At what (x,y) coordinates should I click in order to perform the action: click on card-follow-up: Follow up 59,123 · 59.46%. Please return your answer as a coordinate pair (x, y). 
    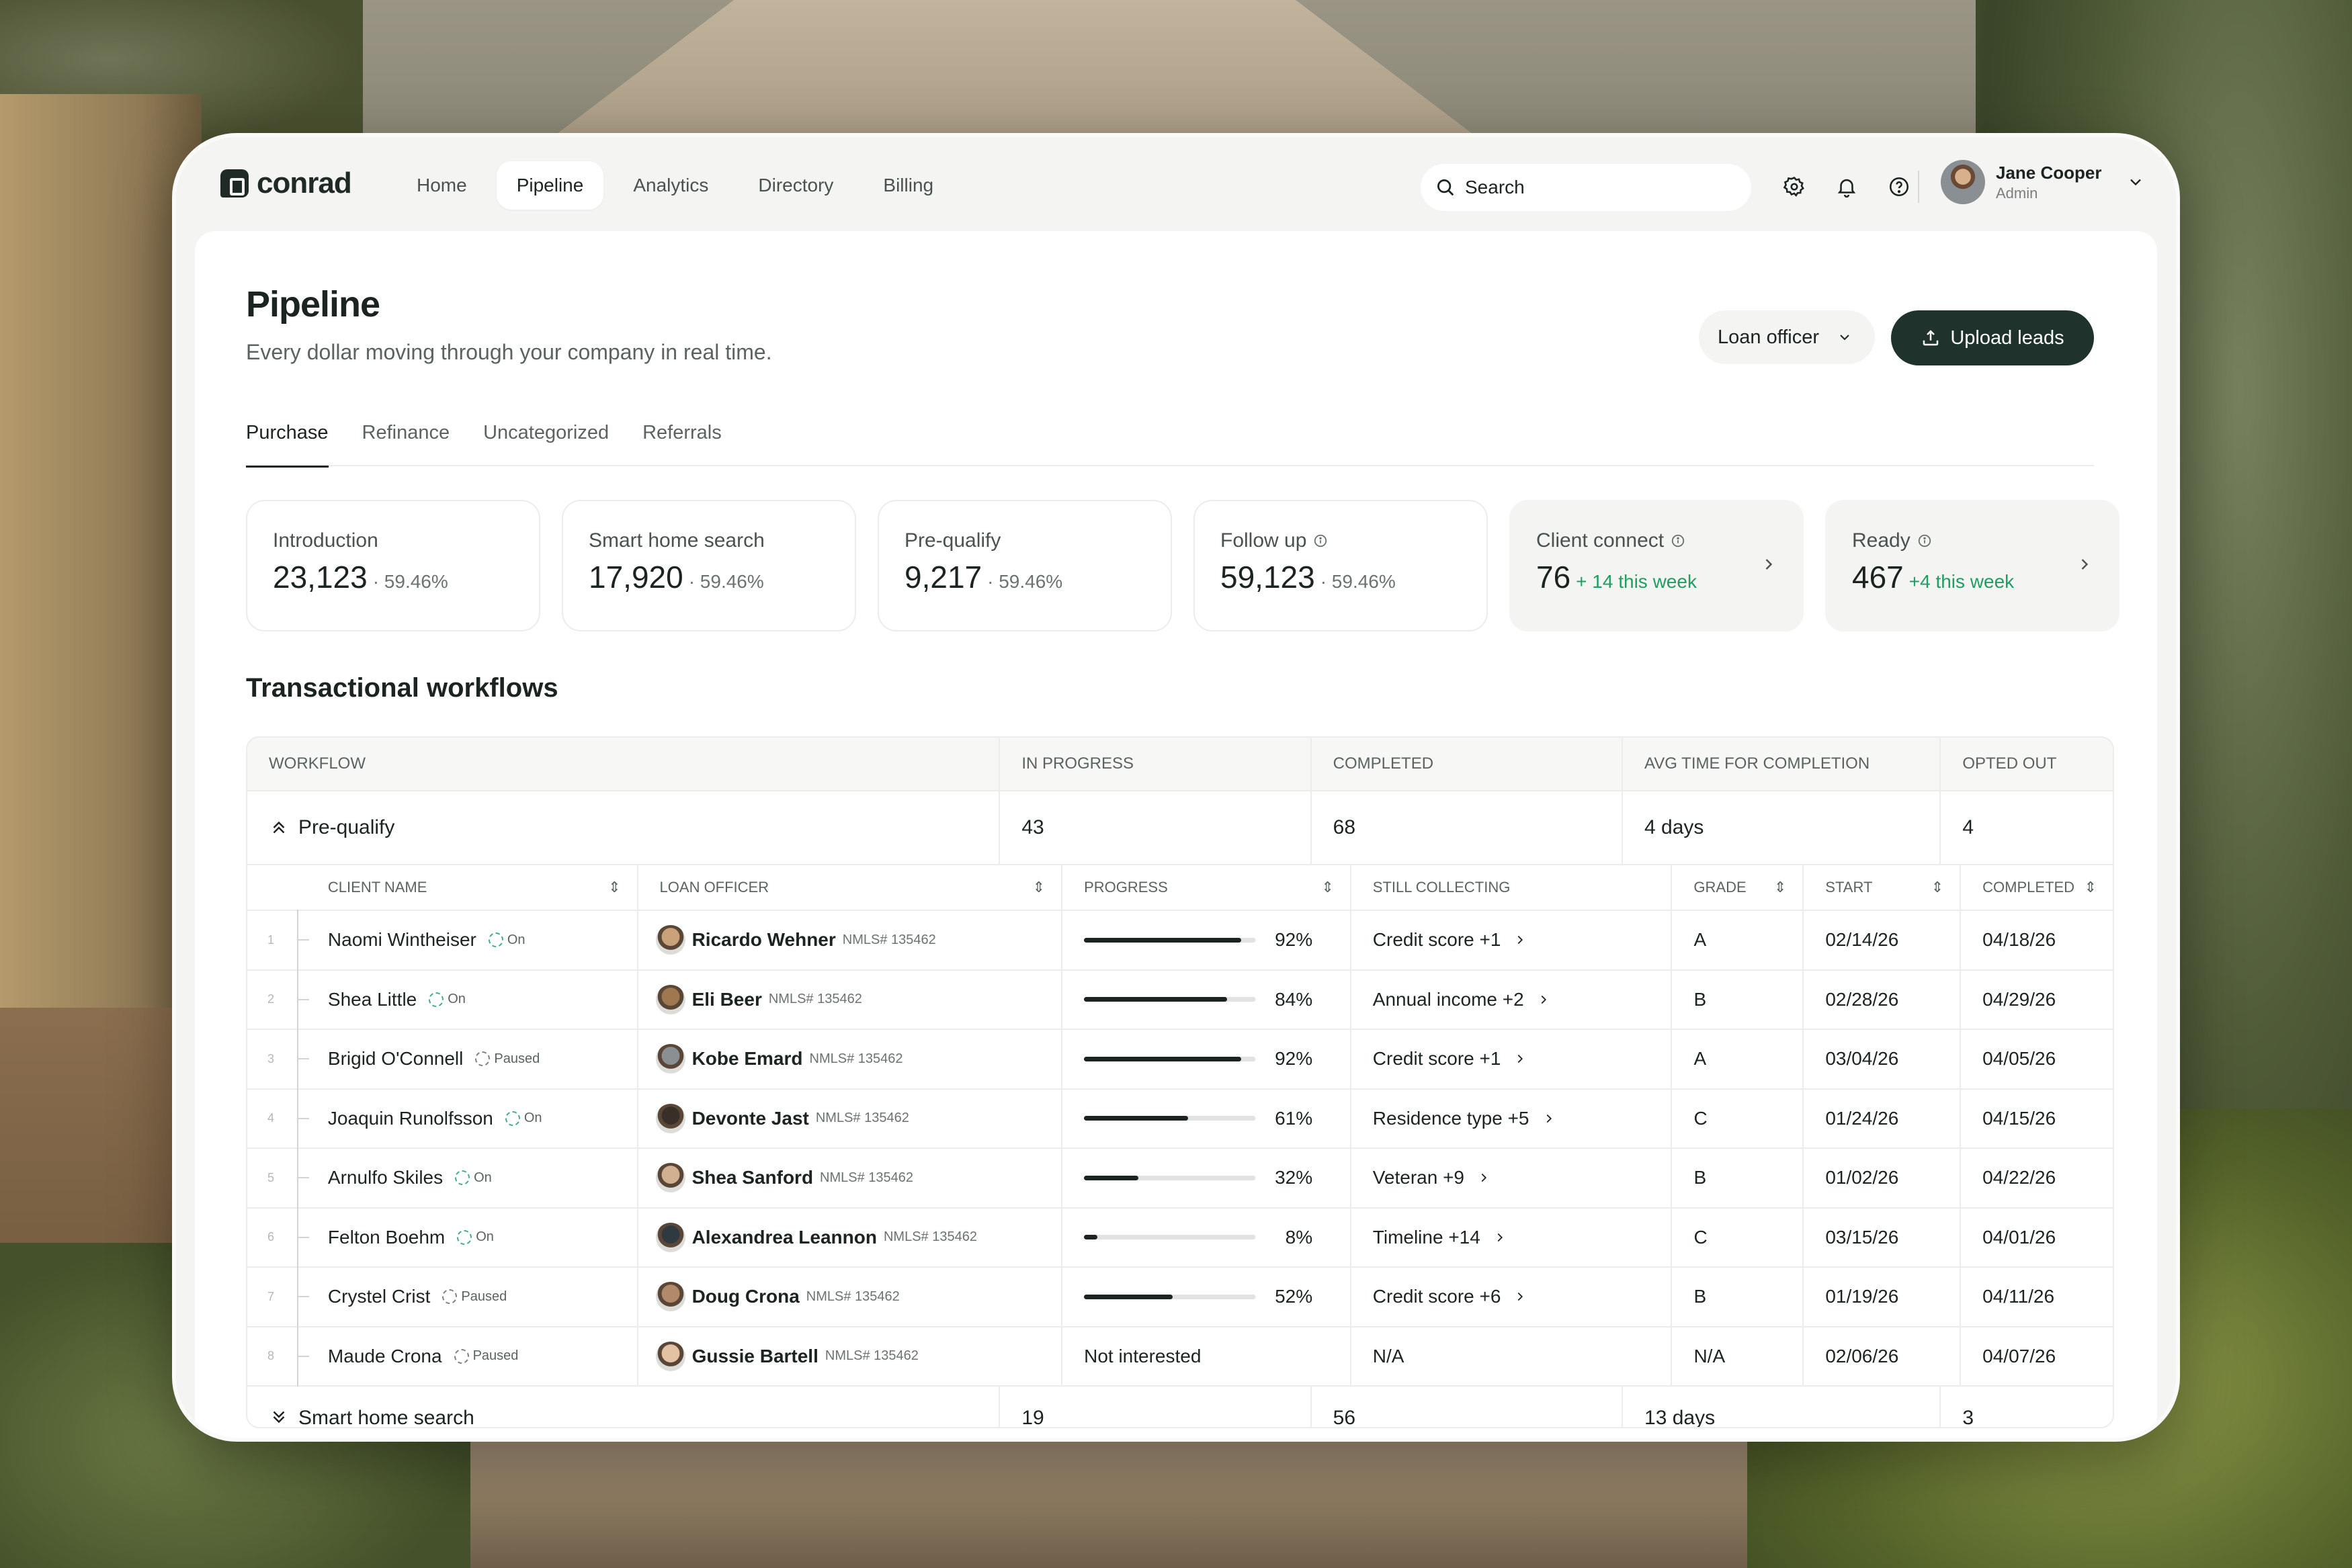
    Looking at the image, I should click on (1341, 565).